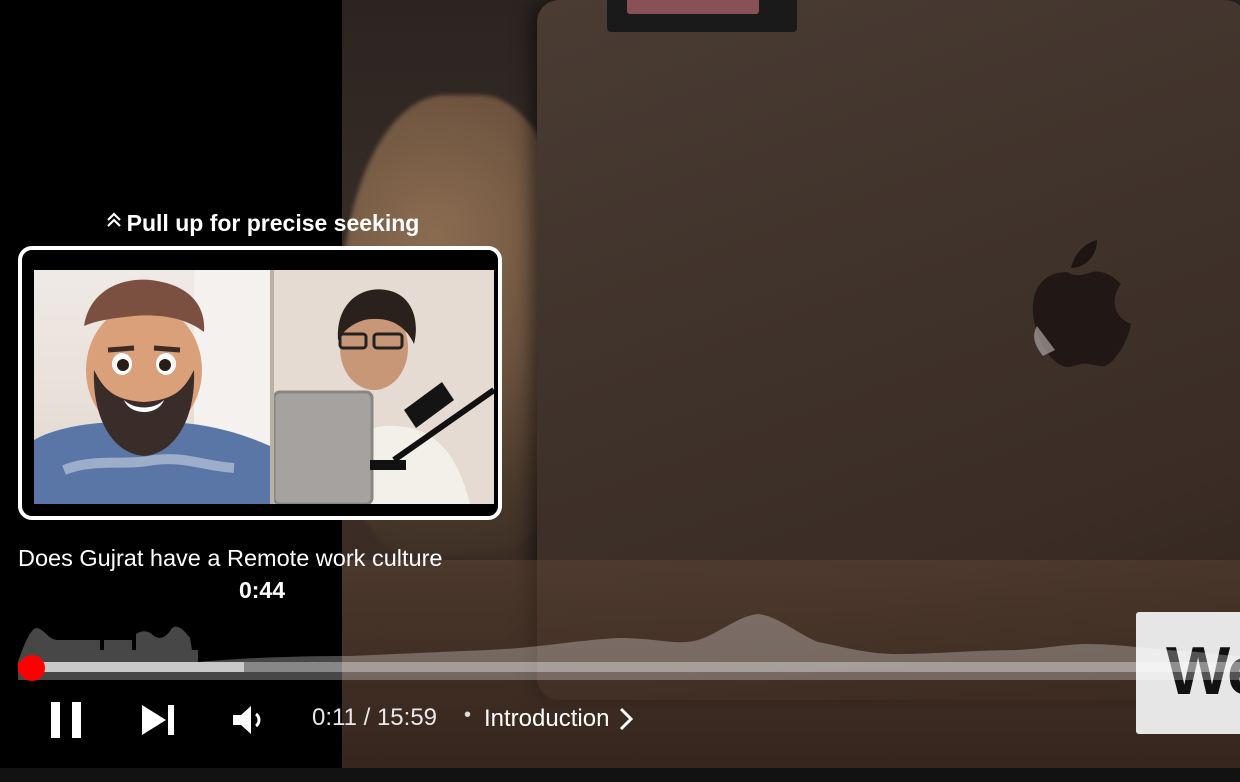 This screenshot has width=1240, height=782. I want to click on preview-chapter-title: Does Gujrat have a Remote work culture, so click(230, 558).